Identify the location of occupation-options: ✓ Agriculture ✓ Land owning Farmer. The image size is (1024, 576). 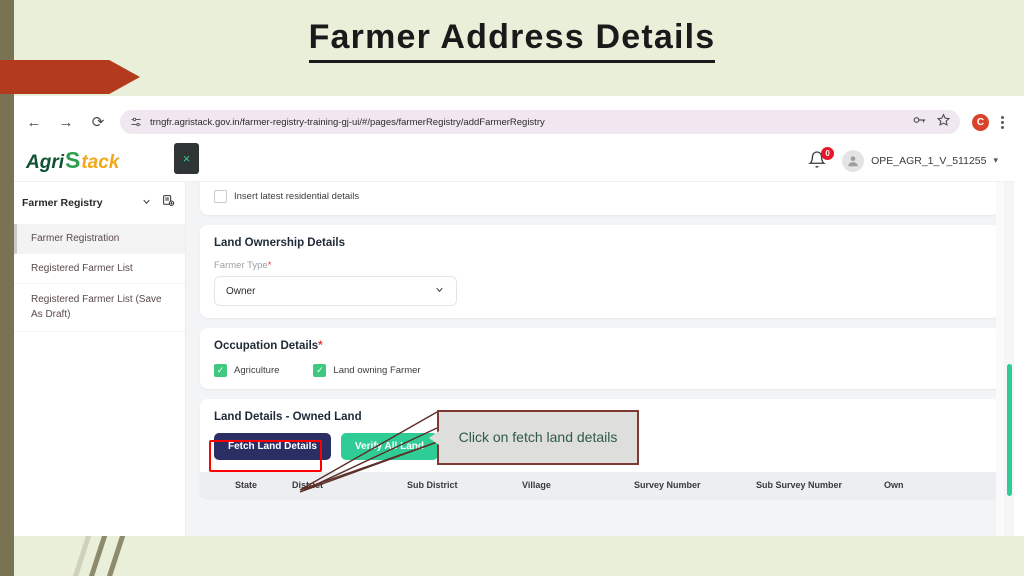
(600, 370).